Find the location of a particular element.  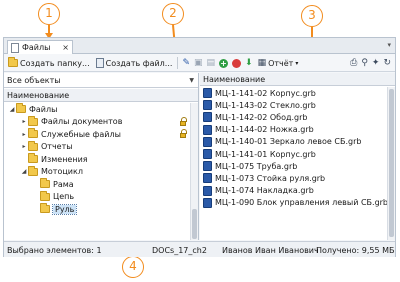

save-icon: ▣ is located at coordinates (198, 63).